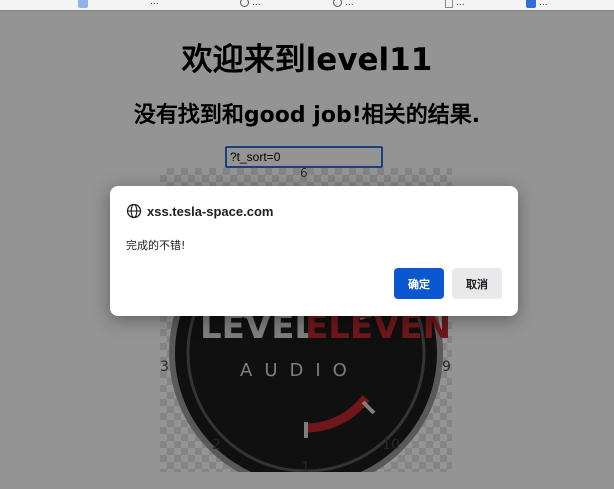 The width and height of the screenshot is (614, 489). What do you see at coordinates (210, 211) in the screenshot?
I see `dialog-origin-text: xss.tesla-space.com` at bounding box center [210, 211].